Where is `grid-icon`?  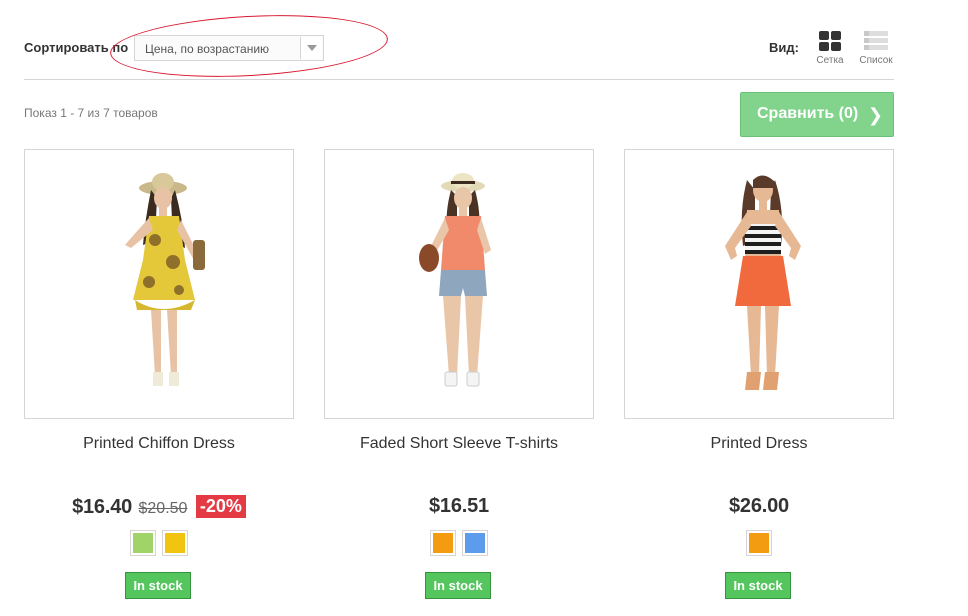 grid-icon is located at coordinates (830, 41).